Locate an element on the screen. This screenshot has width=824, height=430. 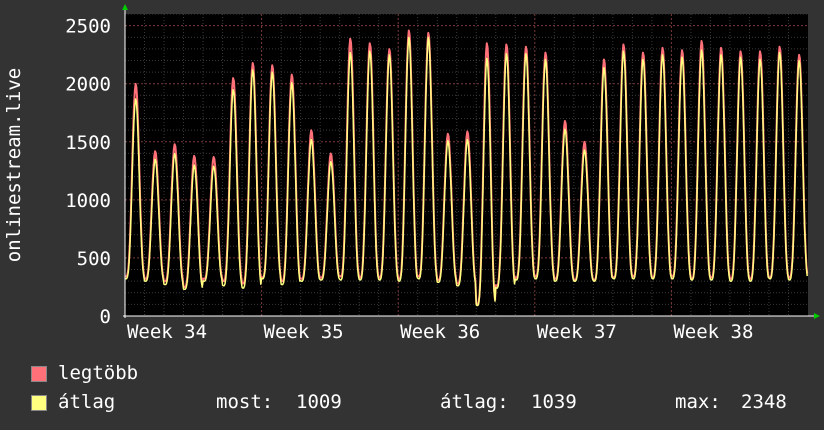
y-tick-label: 1000 is located at coordinates (88, 201).